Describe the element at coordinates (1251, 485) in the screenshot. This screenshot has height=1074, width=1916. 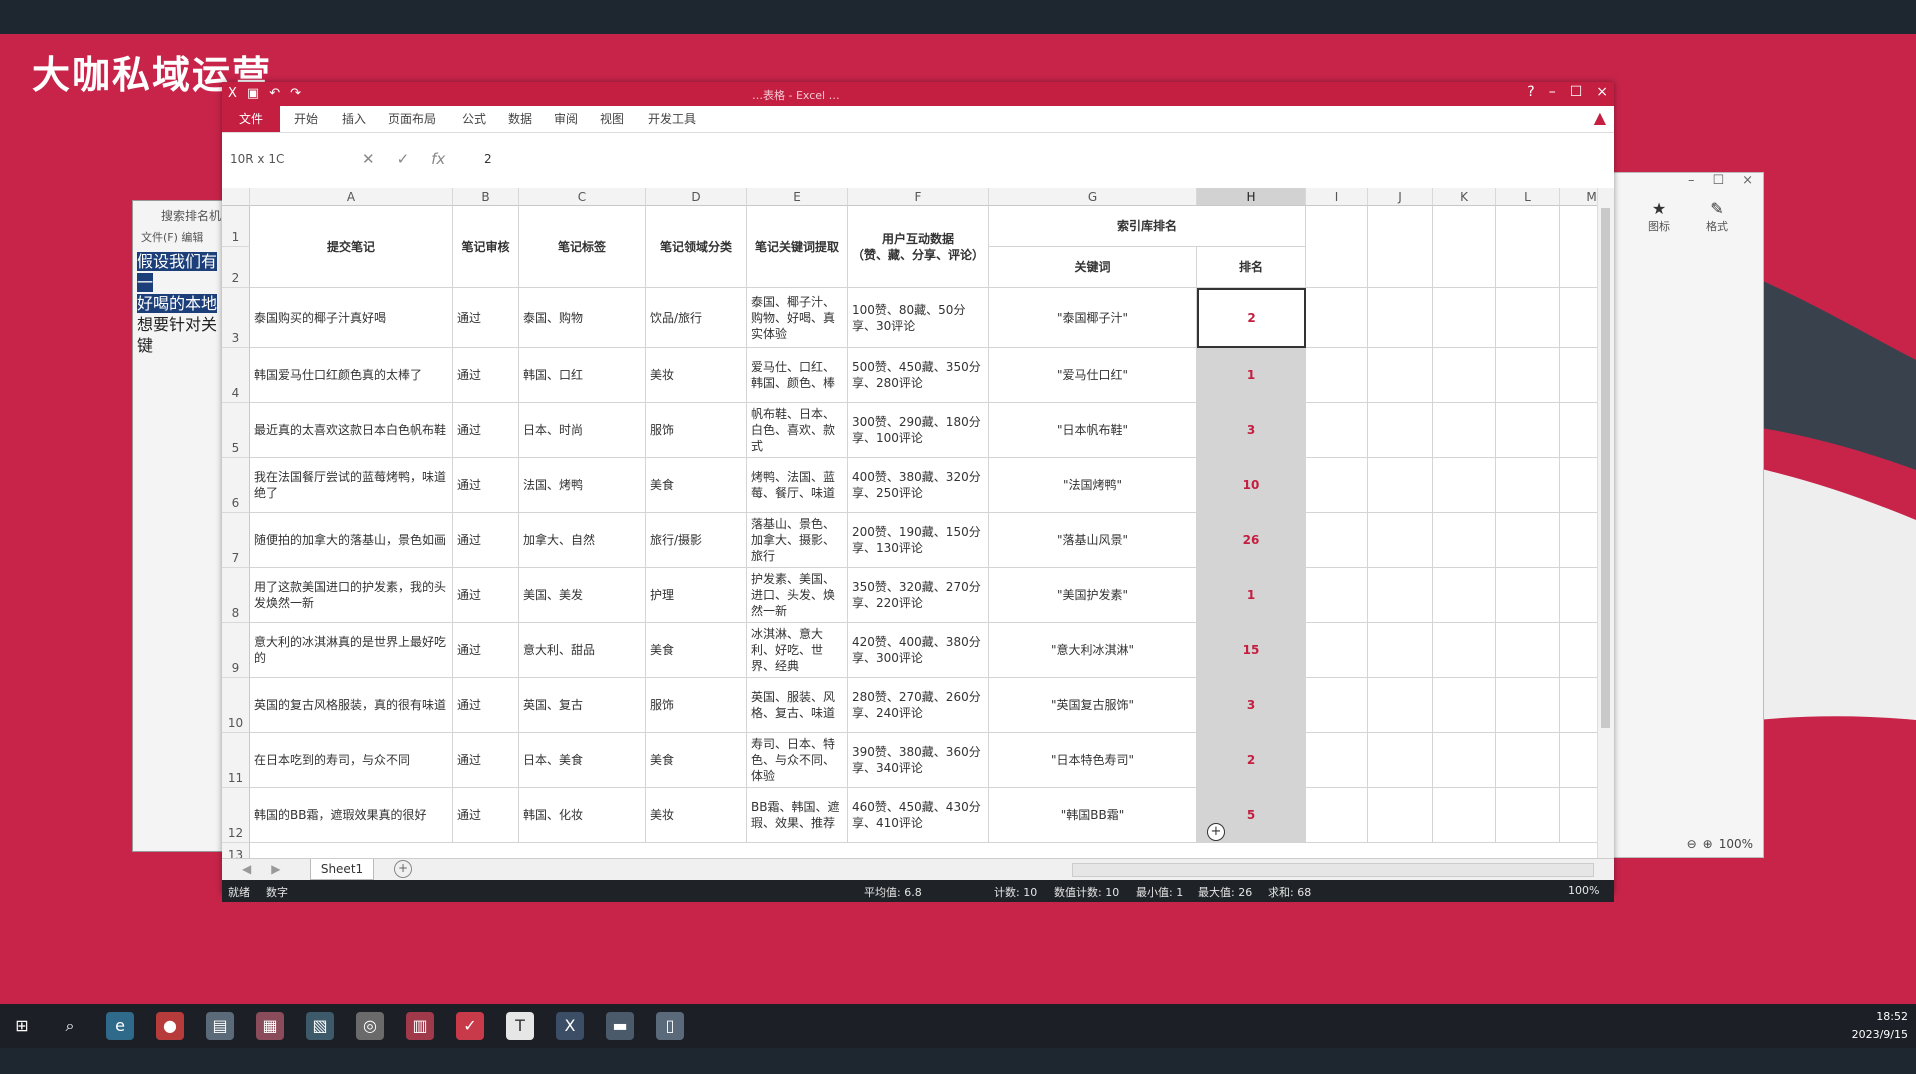
I see `rank-cell: 10` at that location.